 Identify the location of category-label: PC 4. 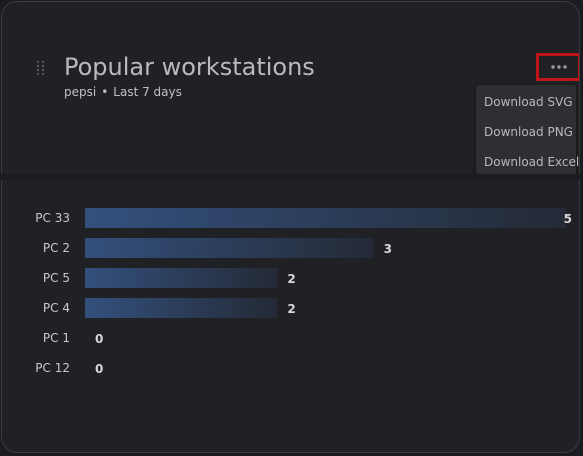
(56, 308).